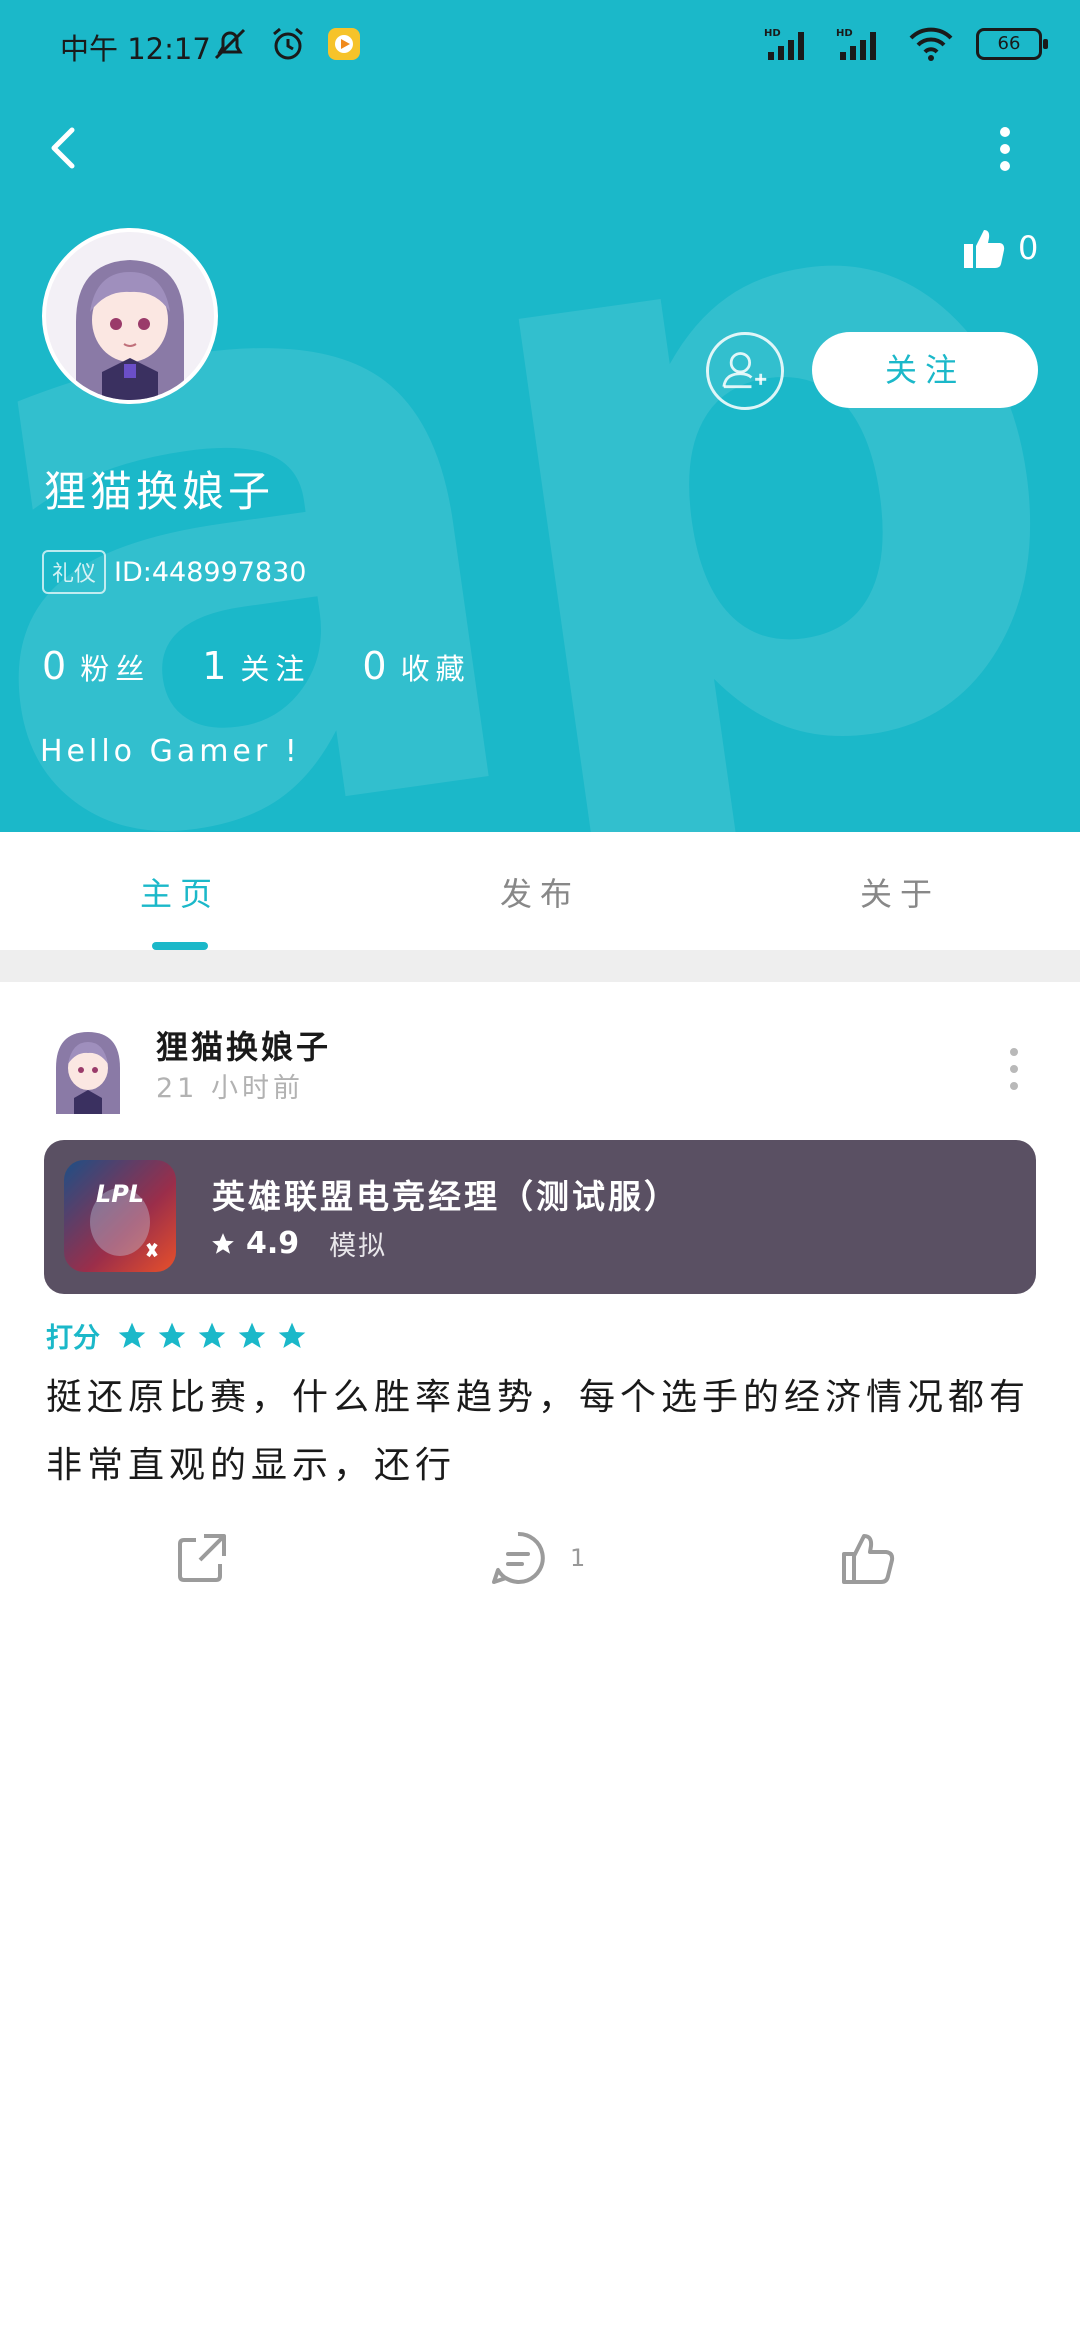 This screenshot has height=2340, width=1080. I want to click on comment-button: 1, so click(536, 1558).